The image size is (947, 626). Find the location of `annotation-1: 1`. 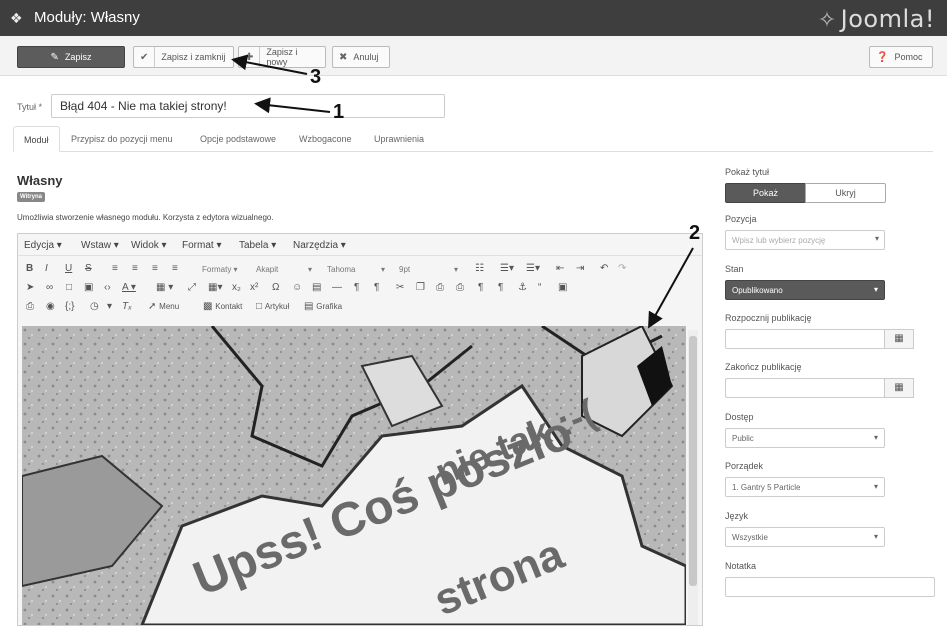

annotation-1: 1 is located at coordinates (339, 112).